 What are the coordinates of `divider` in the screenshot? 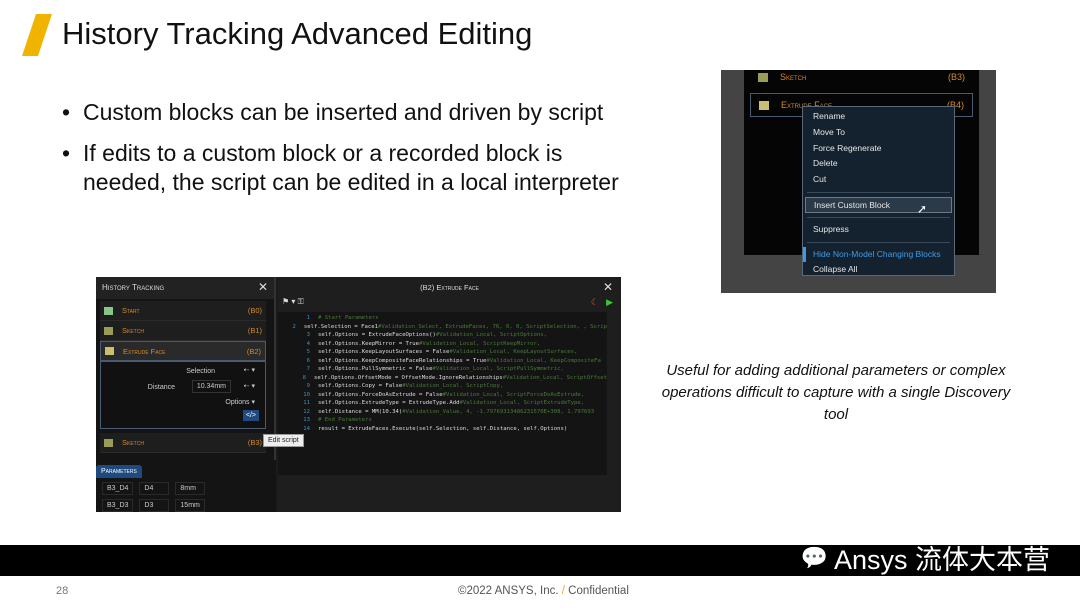 It's located at (878, 217).